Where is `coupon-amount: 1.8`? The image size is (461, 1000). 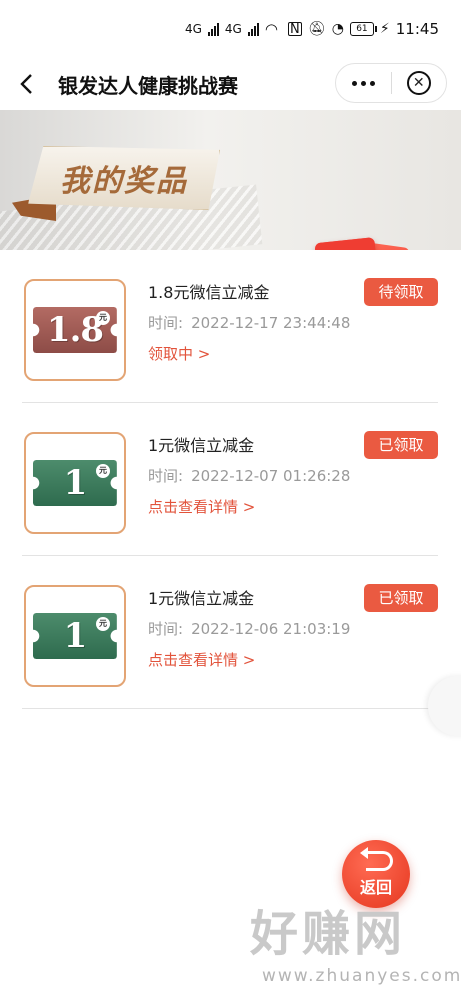 coupon-amount: 1.8 is located at coordinates (75, 330).